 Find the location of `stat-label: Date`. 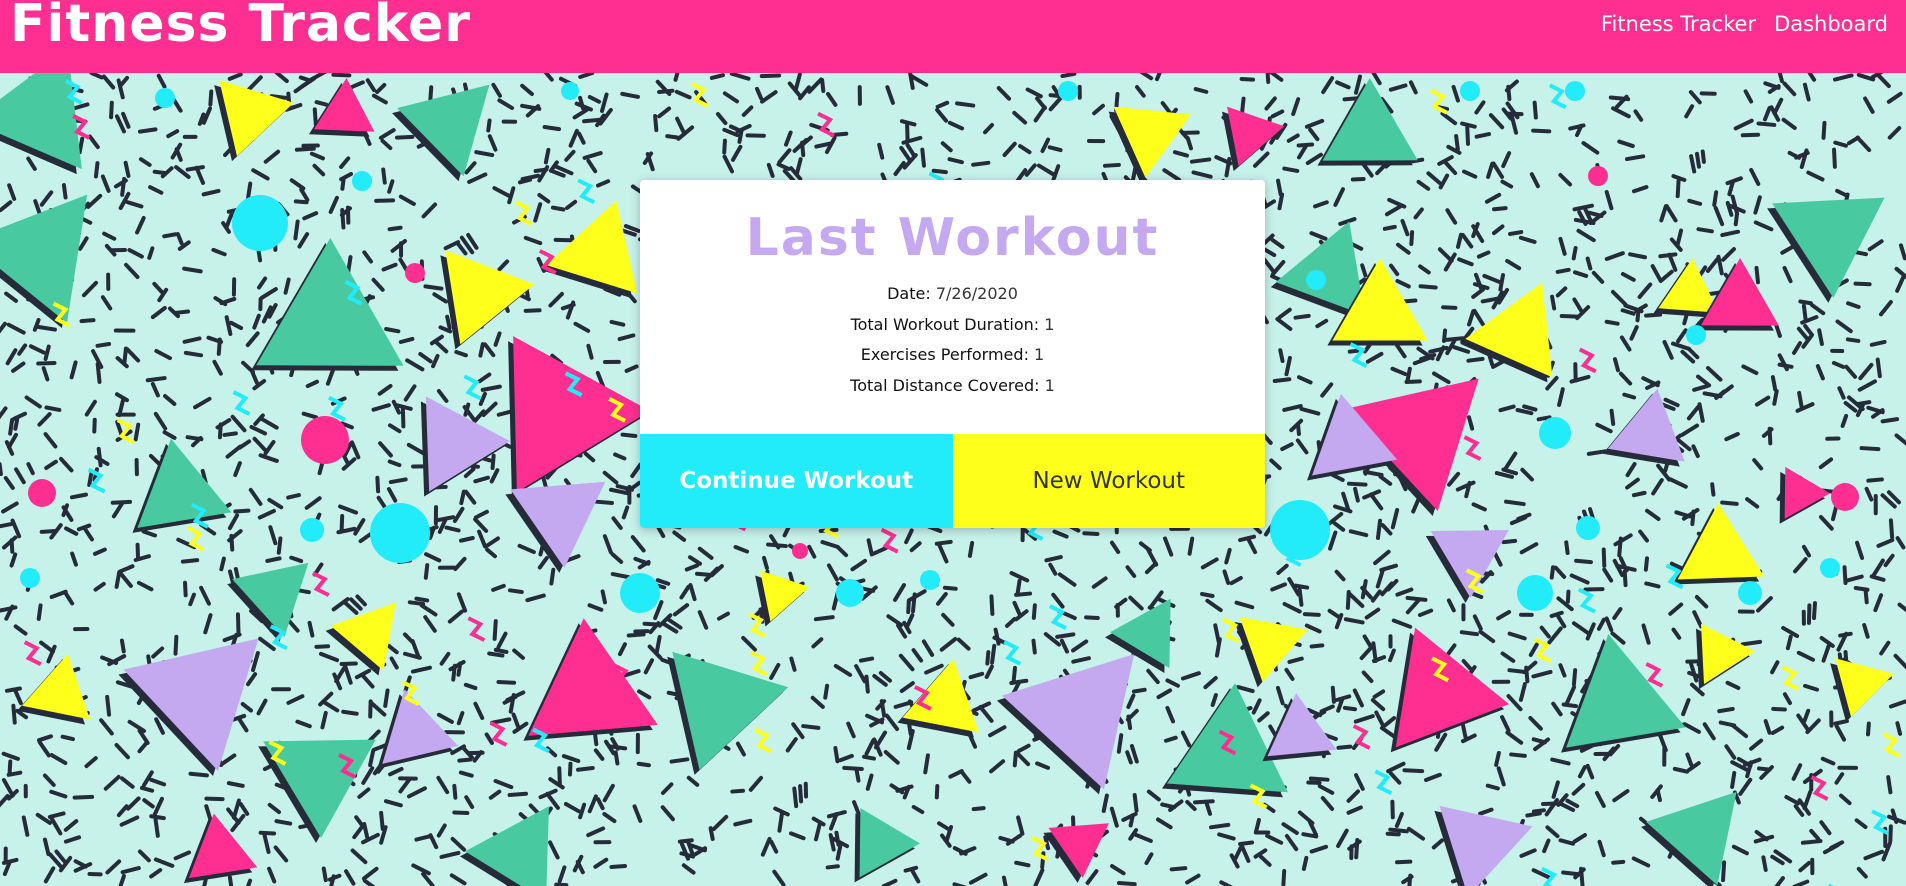

stat-label: Date is located at coordinates (906, 293).